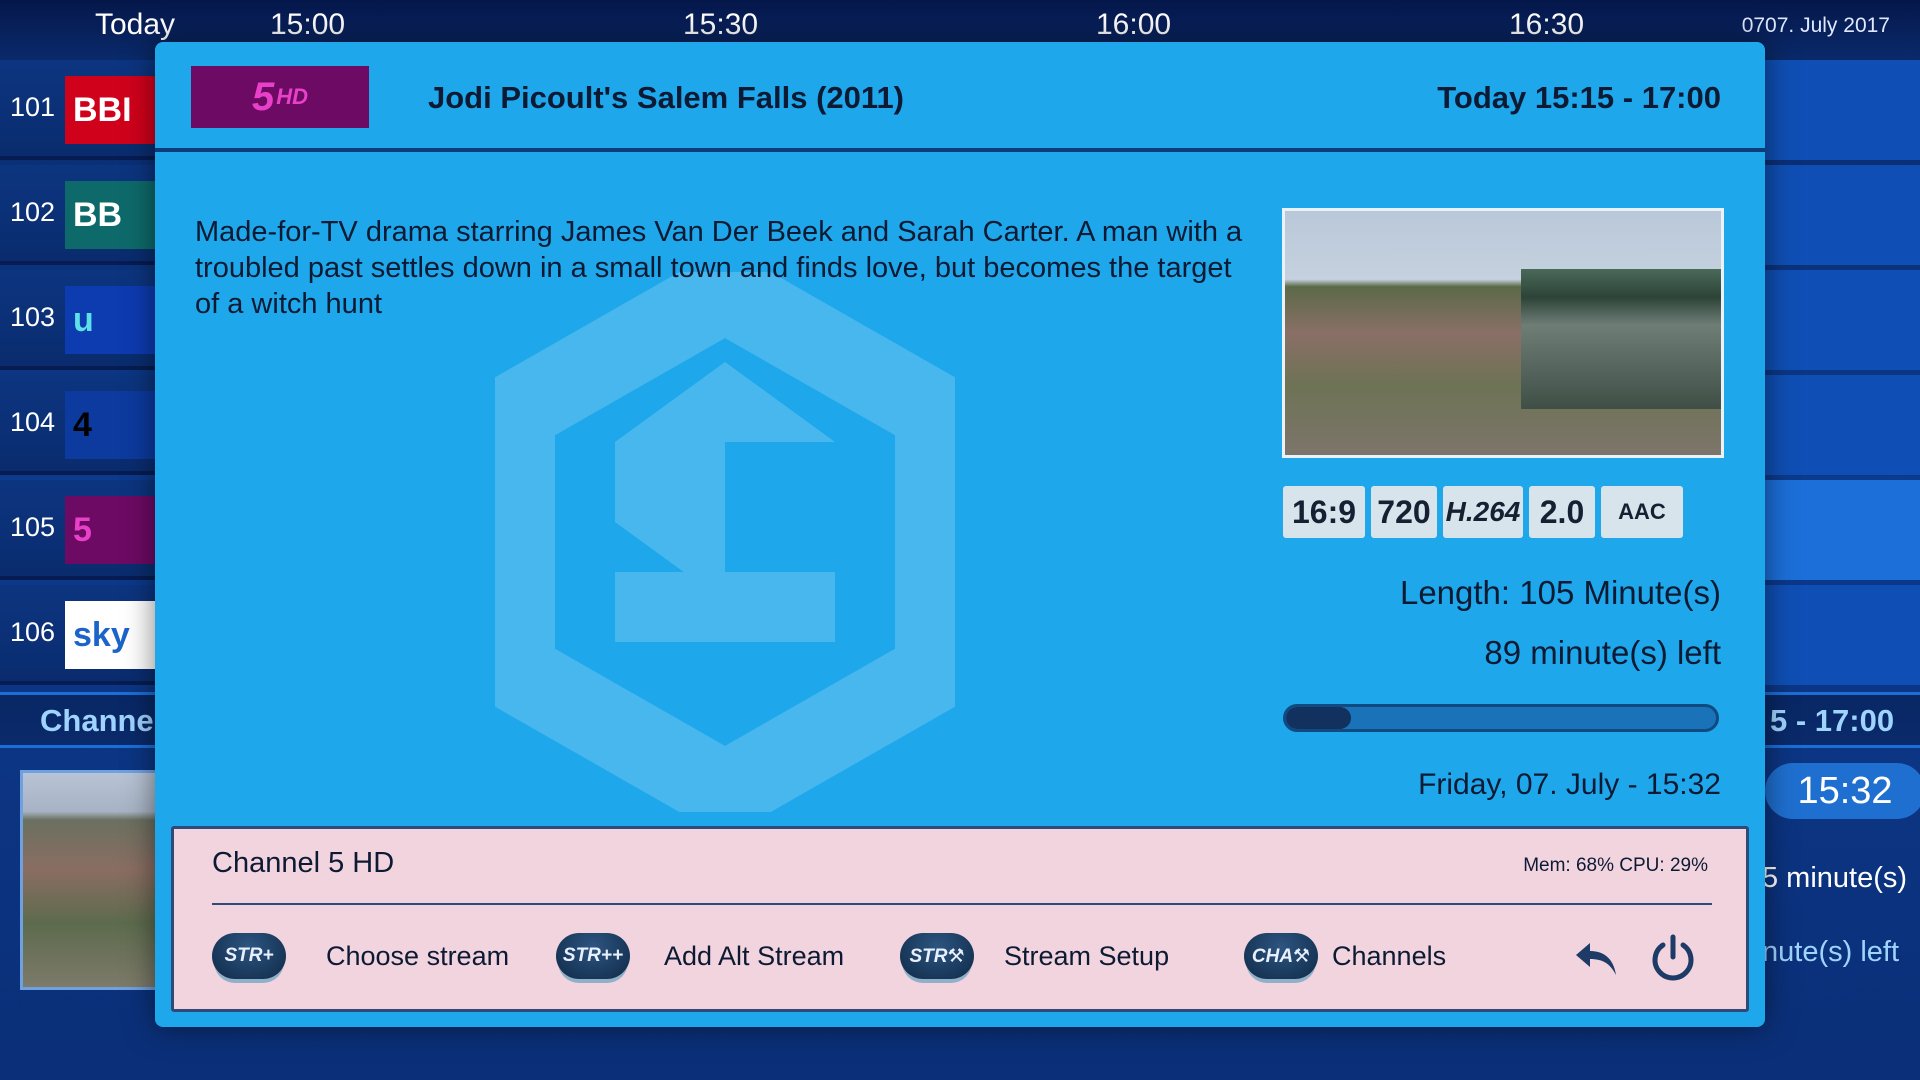  Describe the element at coordinates (308, 24) in the screenshot. I see `time-slot: 15:00` at that location.